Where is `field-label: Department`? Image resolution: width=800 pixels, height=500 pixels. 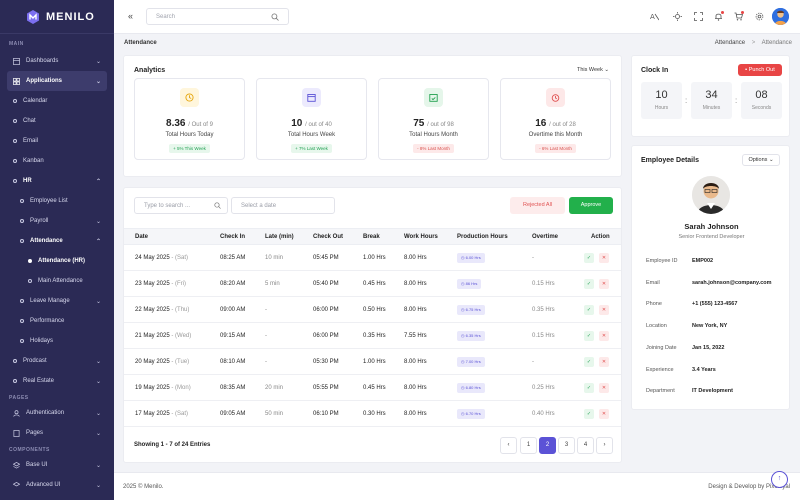 field-label: Department is located at coordinates (660, 391).